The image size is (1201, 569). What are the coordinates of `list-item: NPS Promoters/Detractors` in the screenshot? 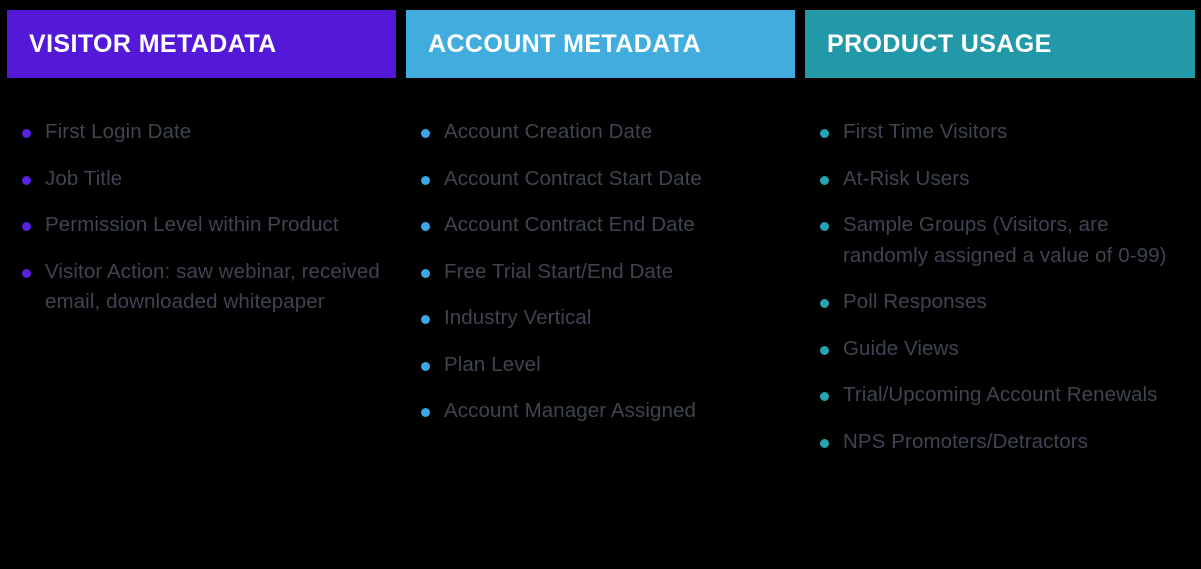 It's located at (993, 442).